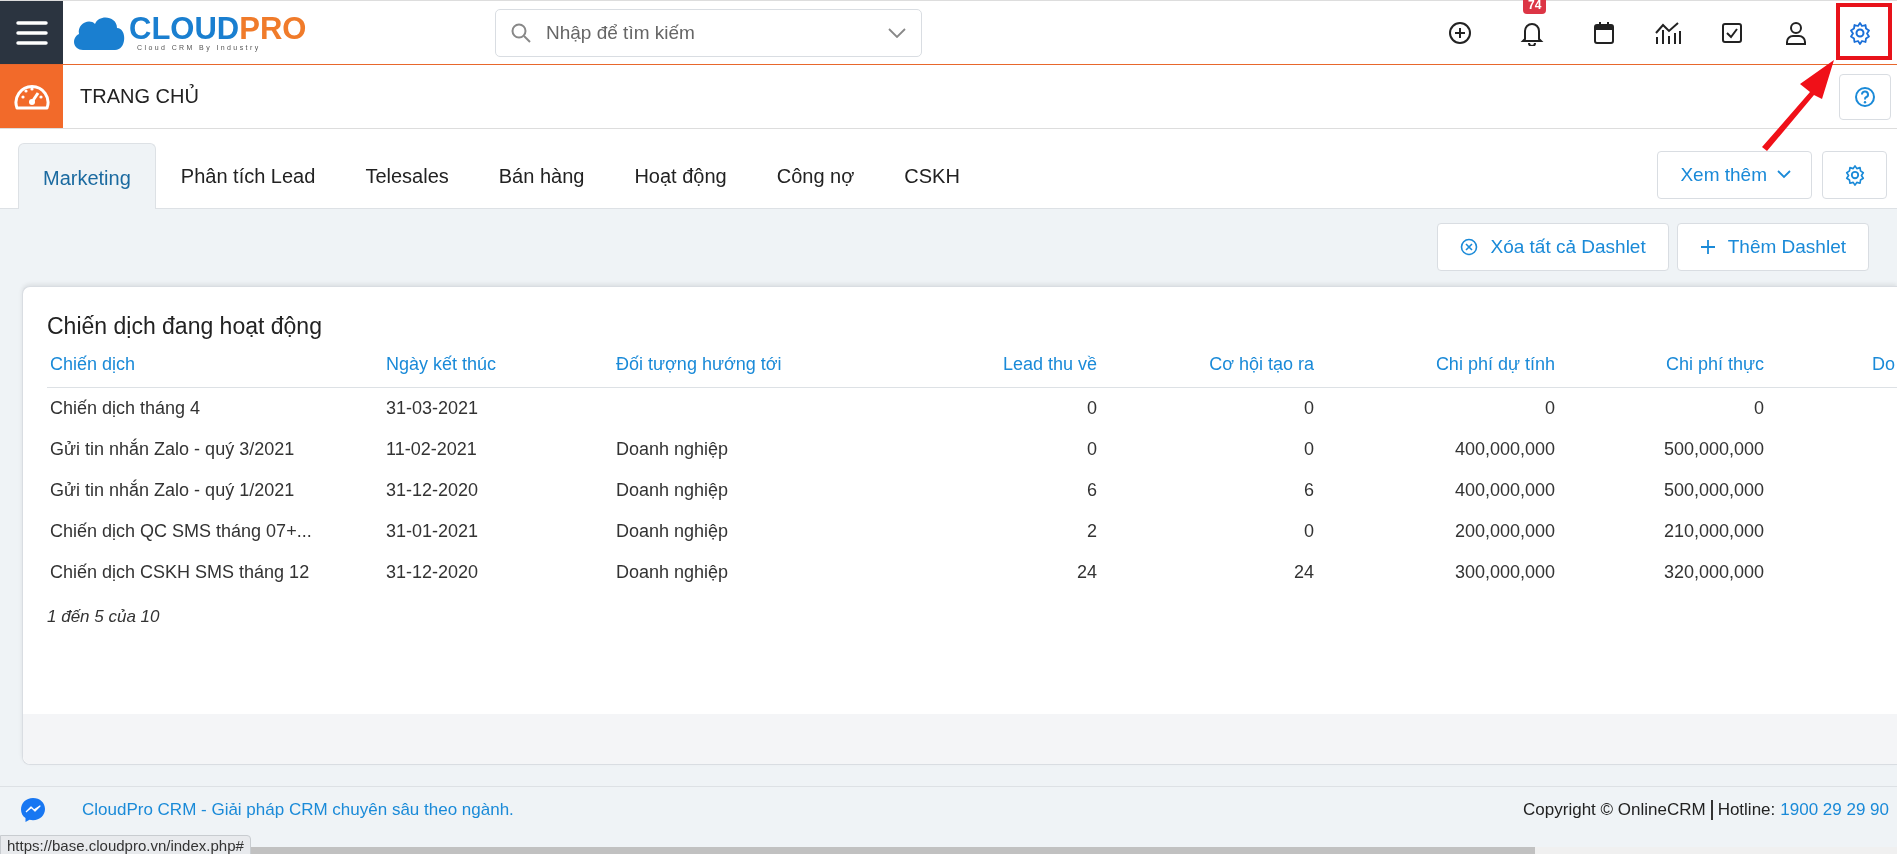 This screenshot has height=854, width=1897. What do you see at coordinates (932, 176) in the screenshot?
I see `tab: CSKH` at bounding box center [932, 176].